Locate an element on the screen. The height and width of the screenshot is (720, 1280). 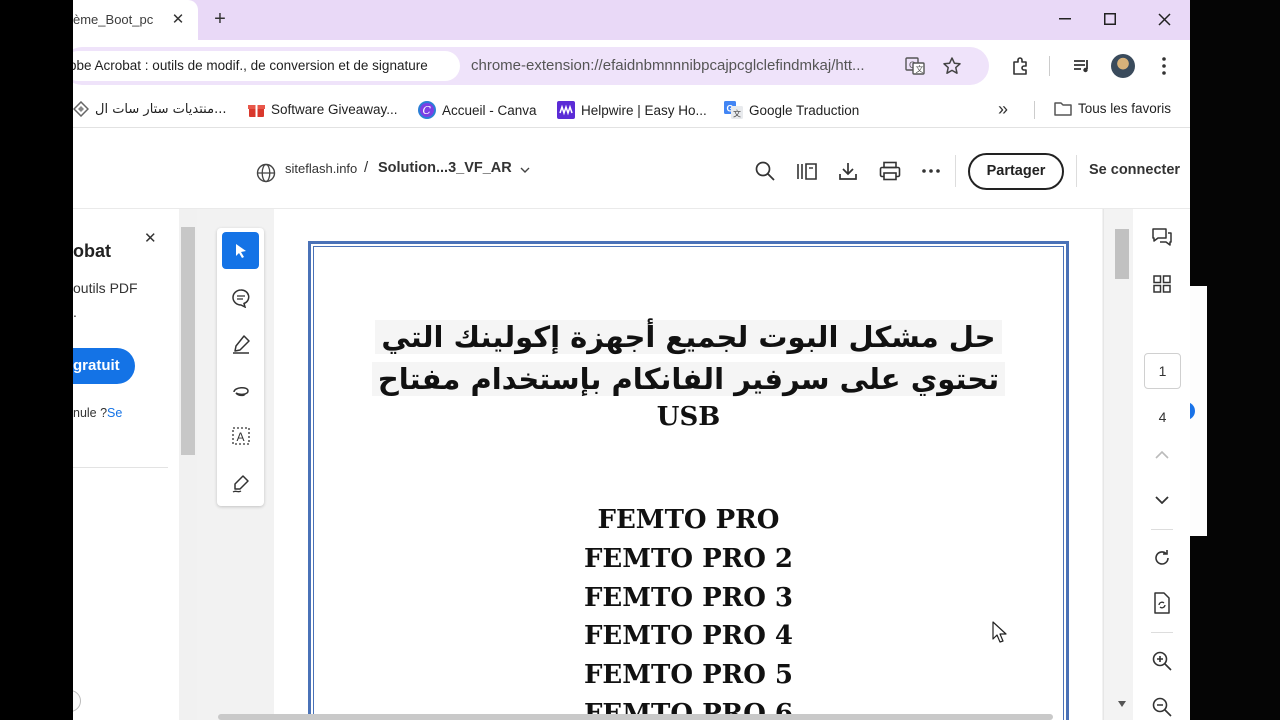
arabic-heading-line-2: تحتوي على سرفير الفانكام بإستخدام مفتاح is located at coordinates (688, 379).